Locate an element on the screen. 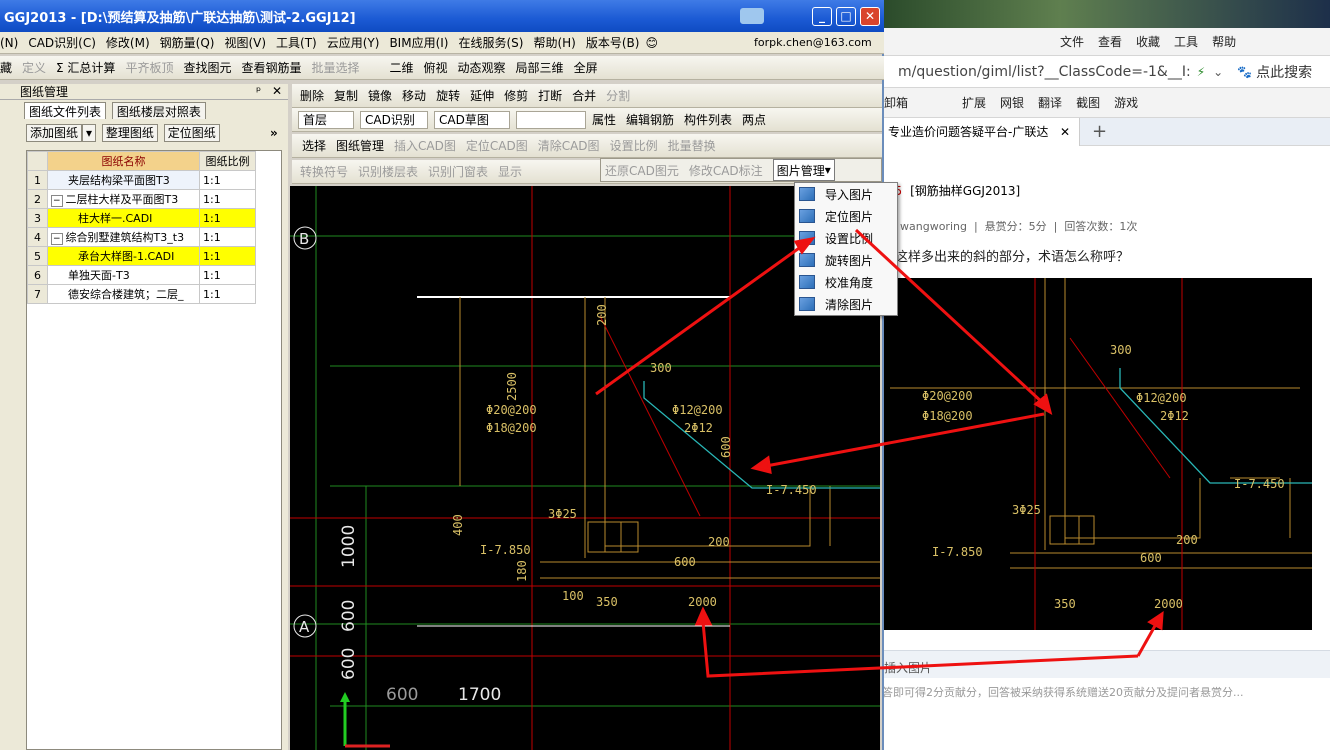 The image size is (1330, 750). select-button: 选择 is located at coordinates (314, 146).